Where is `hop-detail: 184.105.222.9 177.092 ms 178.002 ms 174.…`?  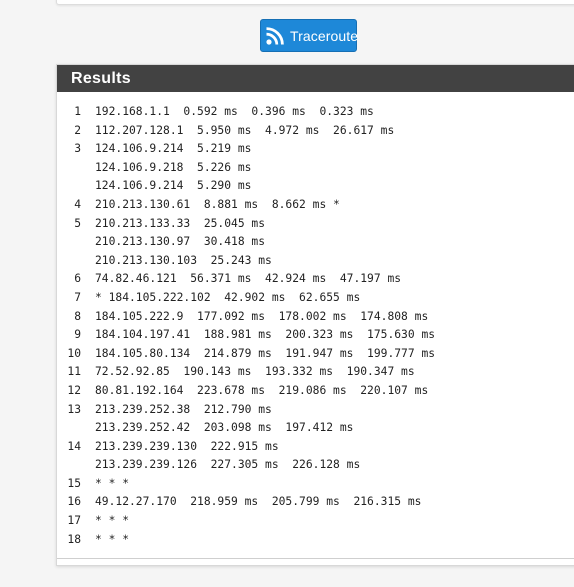
hop-detail: 184.105.222.9 177.092 ms 178.002 ms 174.… is located at coordinates (262, 316).